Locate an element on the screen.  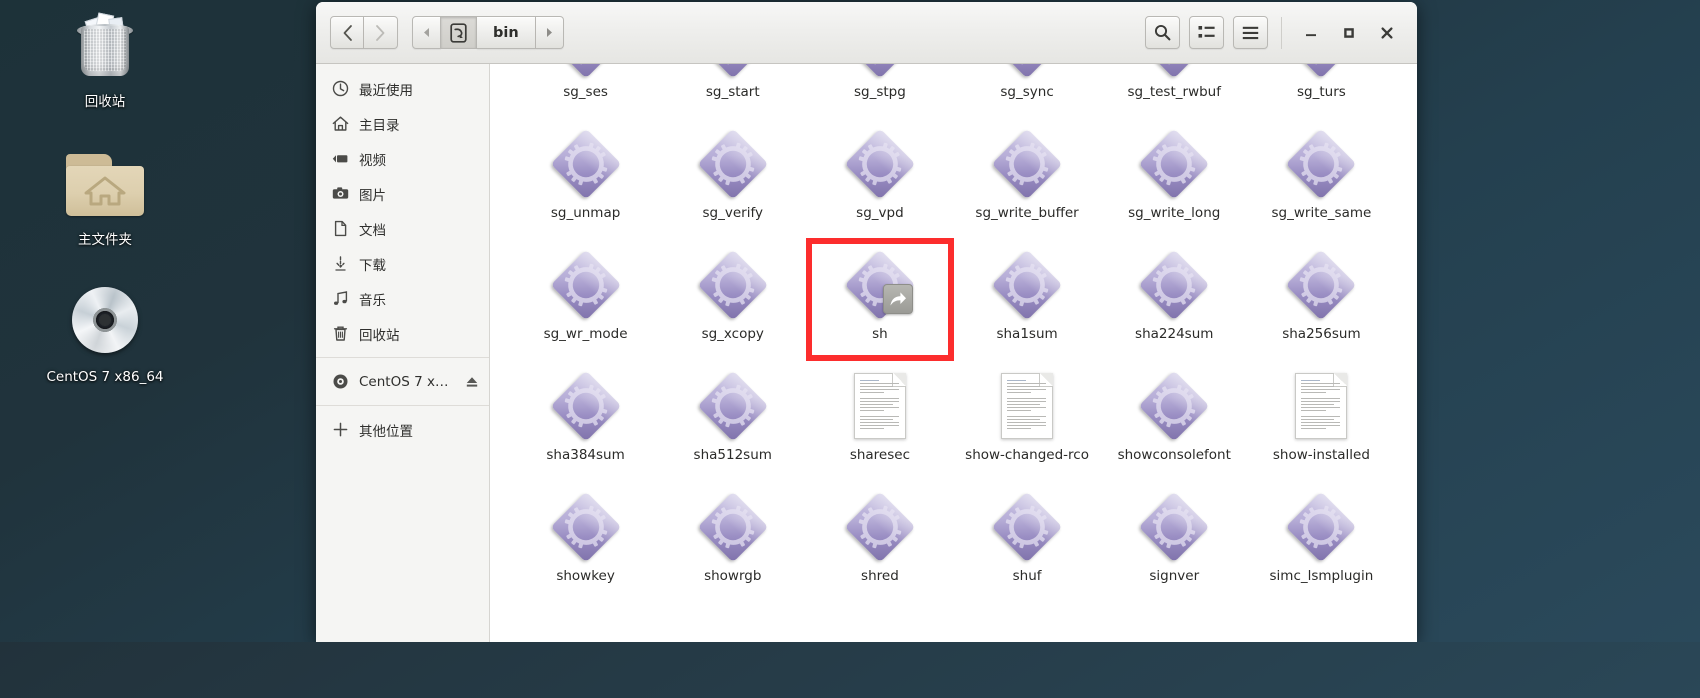
file-item: sha224sum is located at coordinates (1174, 300).